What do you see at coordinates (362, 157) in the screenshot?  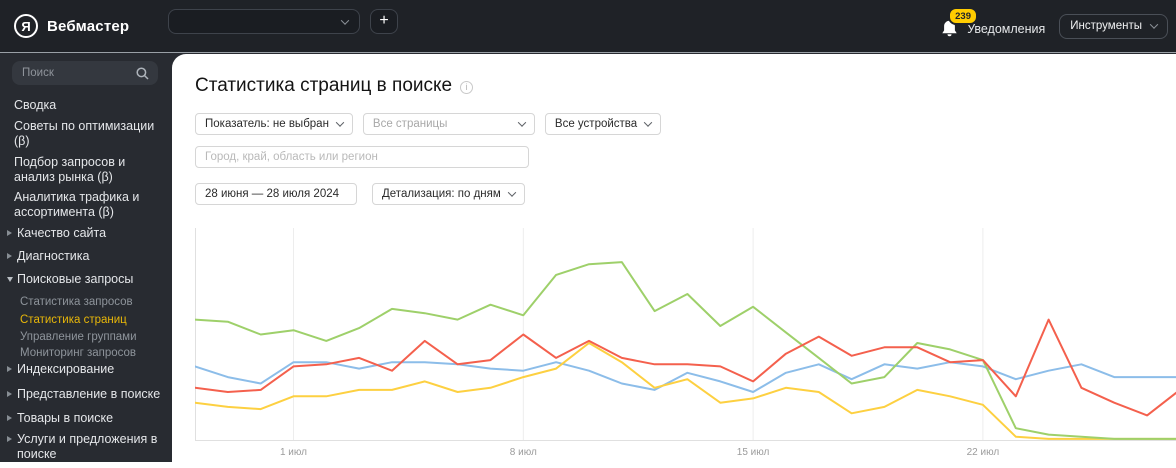 I see `region-input` at bounding box center [362, 157].